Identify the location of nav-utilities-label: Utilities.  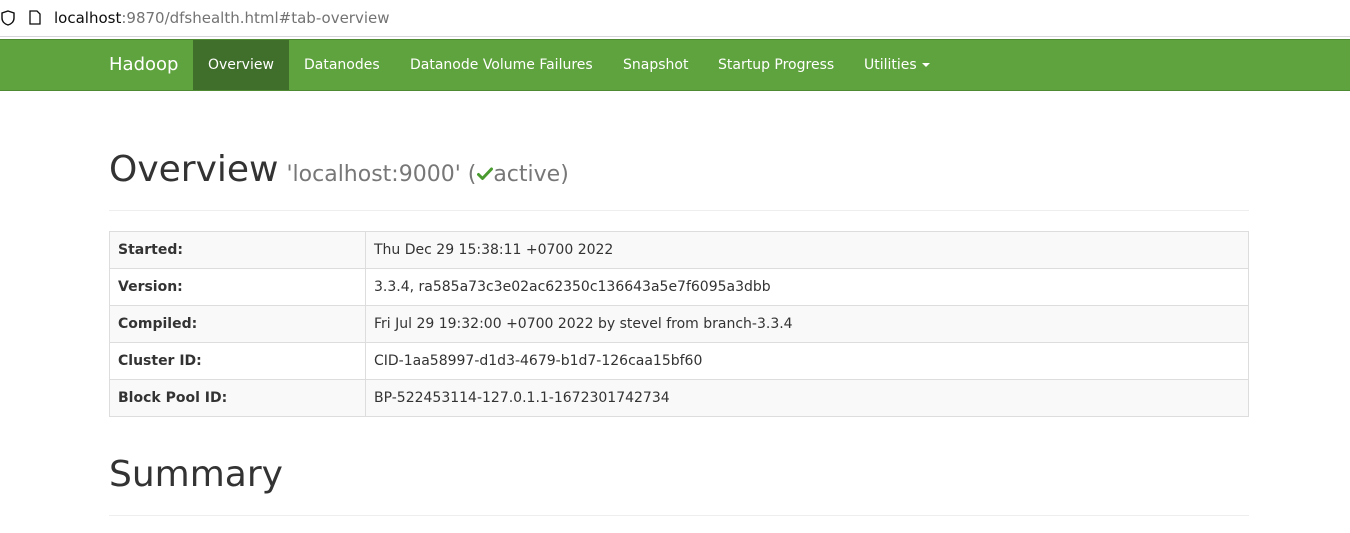
(890, 65).